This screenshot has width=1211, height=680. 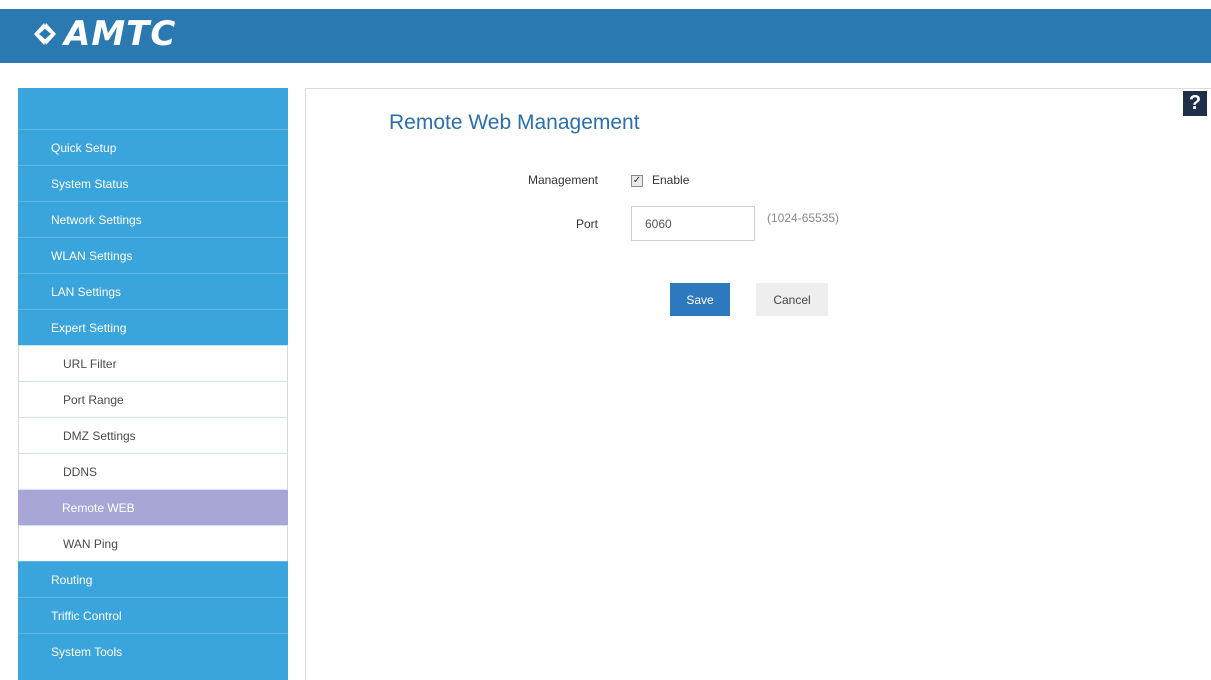 What do you see at coordinates (792, 299) in the screenshot?
I see `cancel-button: Cancel` at bounding box center [792, 299].